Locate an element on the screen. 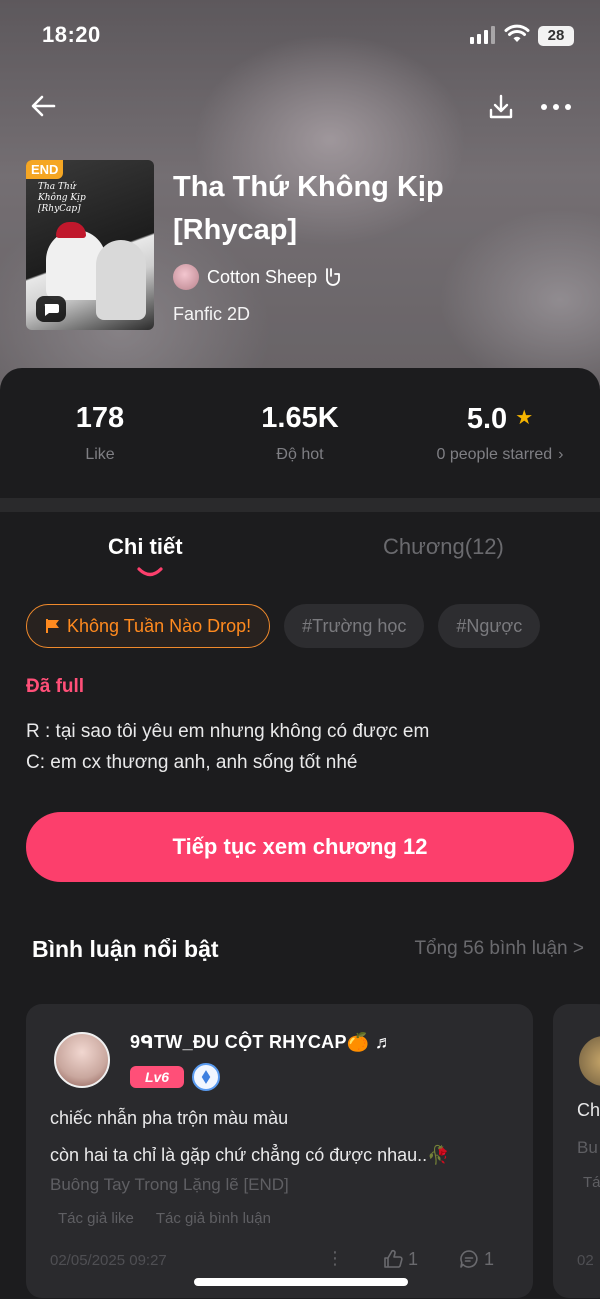 The width and height of the screenshot is (600, 1299). story-title: Tha Thứ Không Kịp [Rhycap] is located at coordinates (308, 208).